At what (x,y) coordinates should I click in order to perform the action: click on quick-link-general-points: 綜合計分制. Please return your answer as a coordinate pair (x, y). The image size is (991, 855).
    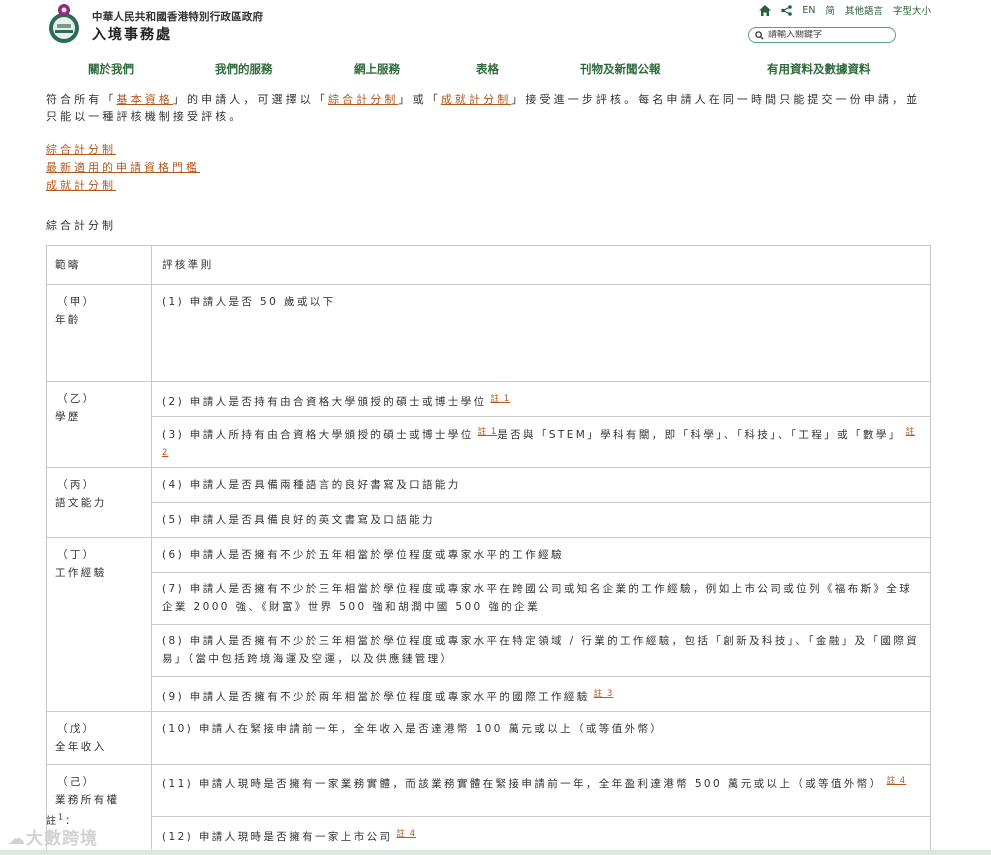
    Looking at the image, I should click on (123, 150).